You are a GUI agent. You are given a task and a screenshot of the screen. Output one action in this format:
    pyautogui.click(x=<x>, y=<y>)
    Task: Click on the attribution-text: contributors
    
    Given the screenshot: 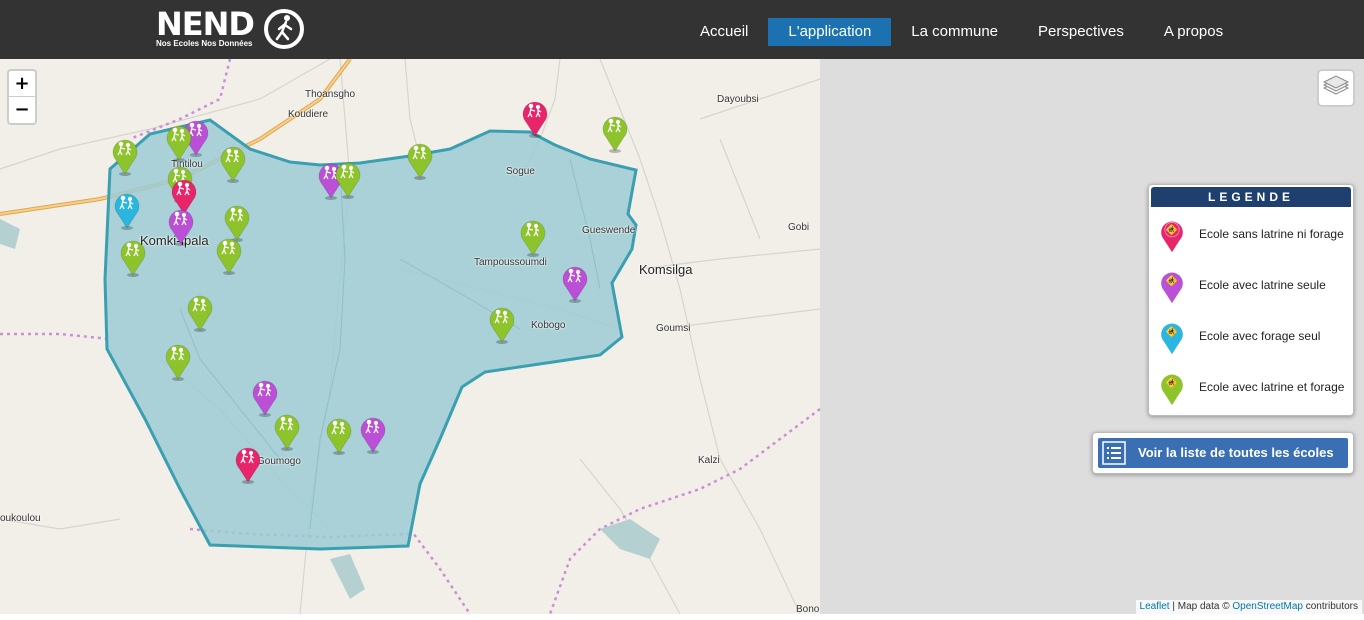 What is the action you would take?
    pyautogui.click(x=1330, y=606)
    